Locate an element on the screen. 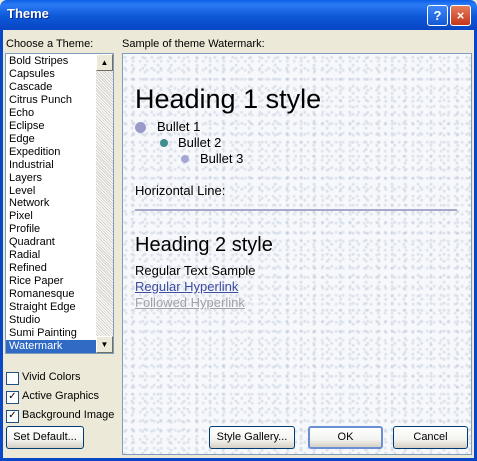 The image size is (477, 461). theme-list-item: Citrus Punch is located at coordinates (51, 100).